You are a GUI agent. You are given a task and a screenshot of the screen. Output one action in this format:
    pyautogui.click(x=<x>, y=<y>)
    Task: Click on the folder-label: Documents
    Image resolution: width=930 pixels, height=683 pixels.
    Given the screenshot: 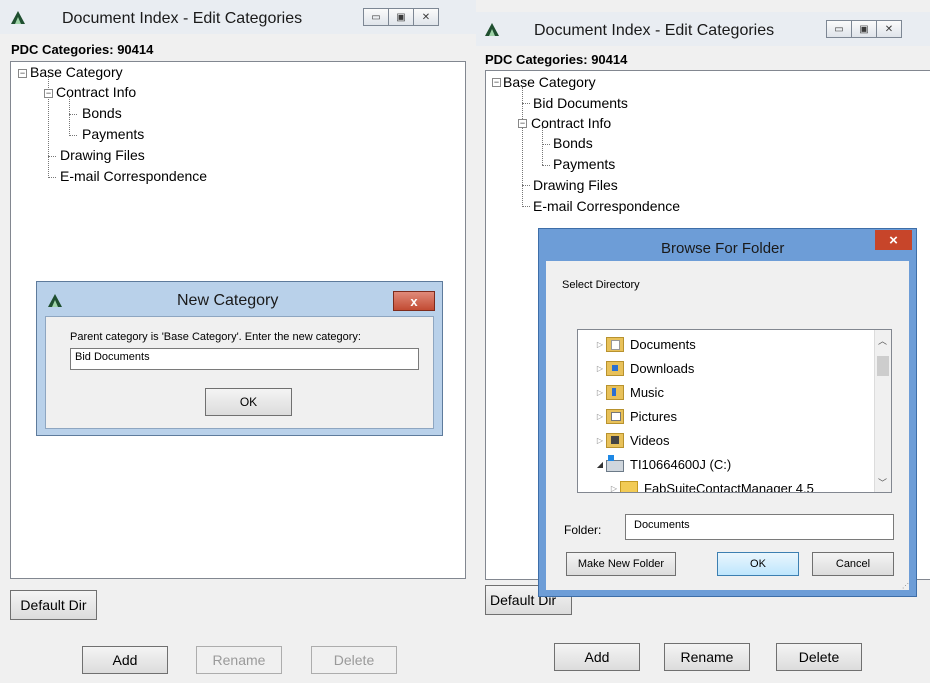 What is the action you would take?
    pyautogui.click(x=663, y=344)
    